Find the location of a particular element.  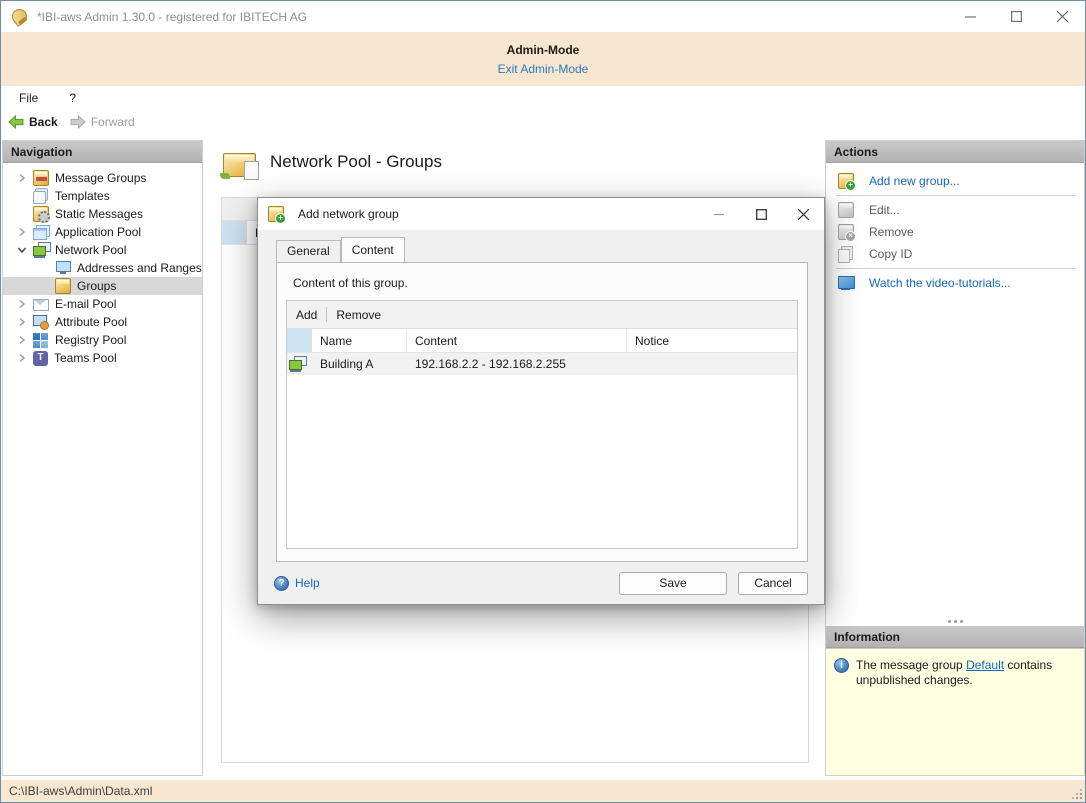

nav-item-network-pool: Network Pool is located at coordinates (102, 250).